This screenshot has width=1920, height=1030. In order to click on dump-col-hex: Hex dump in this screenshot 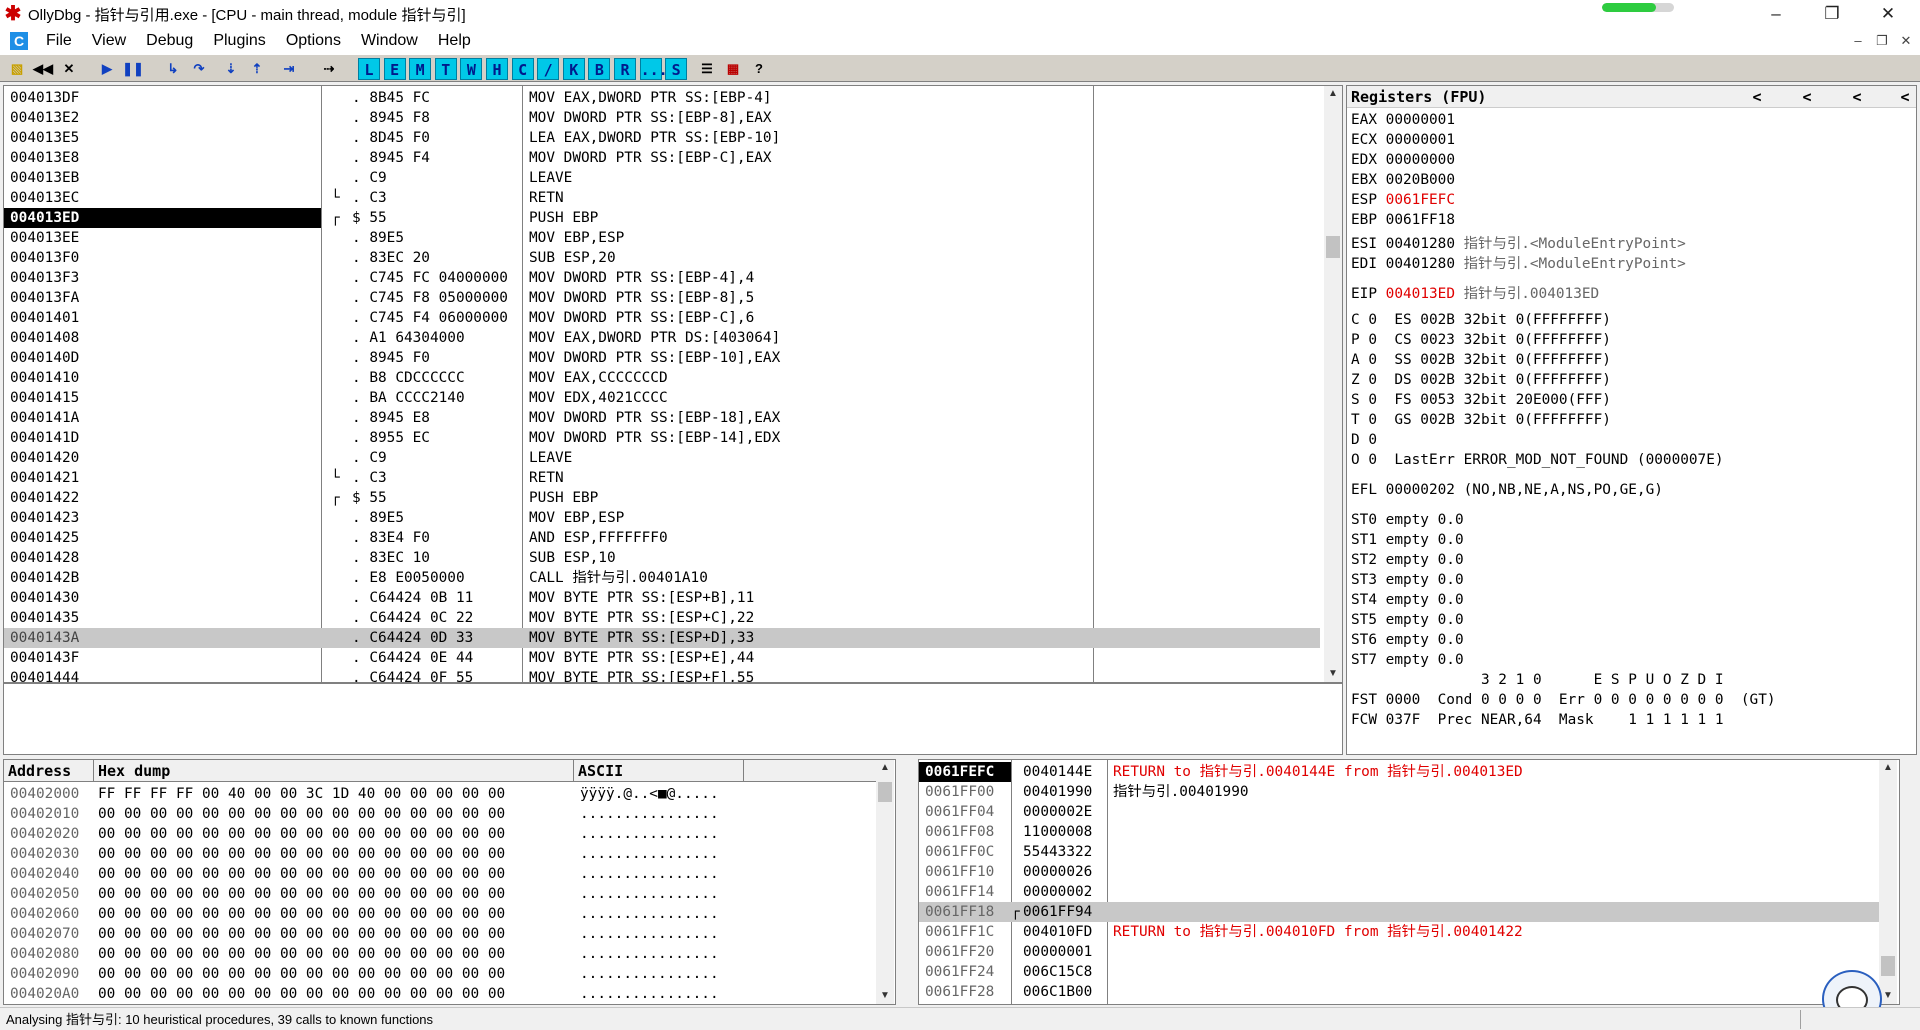, I will do `click(334, 771)`.